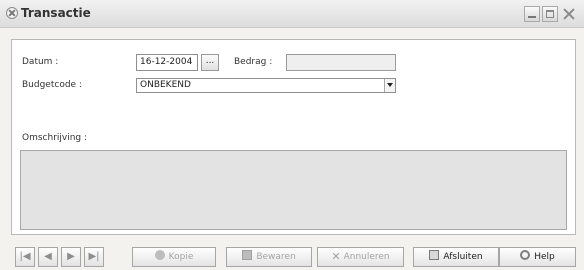 This screenshot has width=584, height=270. What do you see at coordinates (55, 138) in the screenshot?
I see `omschrijving-label: Omschrijving :` at bounding box center [55, 138].